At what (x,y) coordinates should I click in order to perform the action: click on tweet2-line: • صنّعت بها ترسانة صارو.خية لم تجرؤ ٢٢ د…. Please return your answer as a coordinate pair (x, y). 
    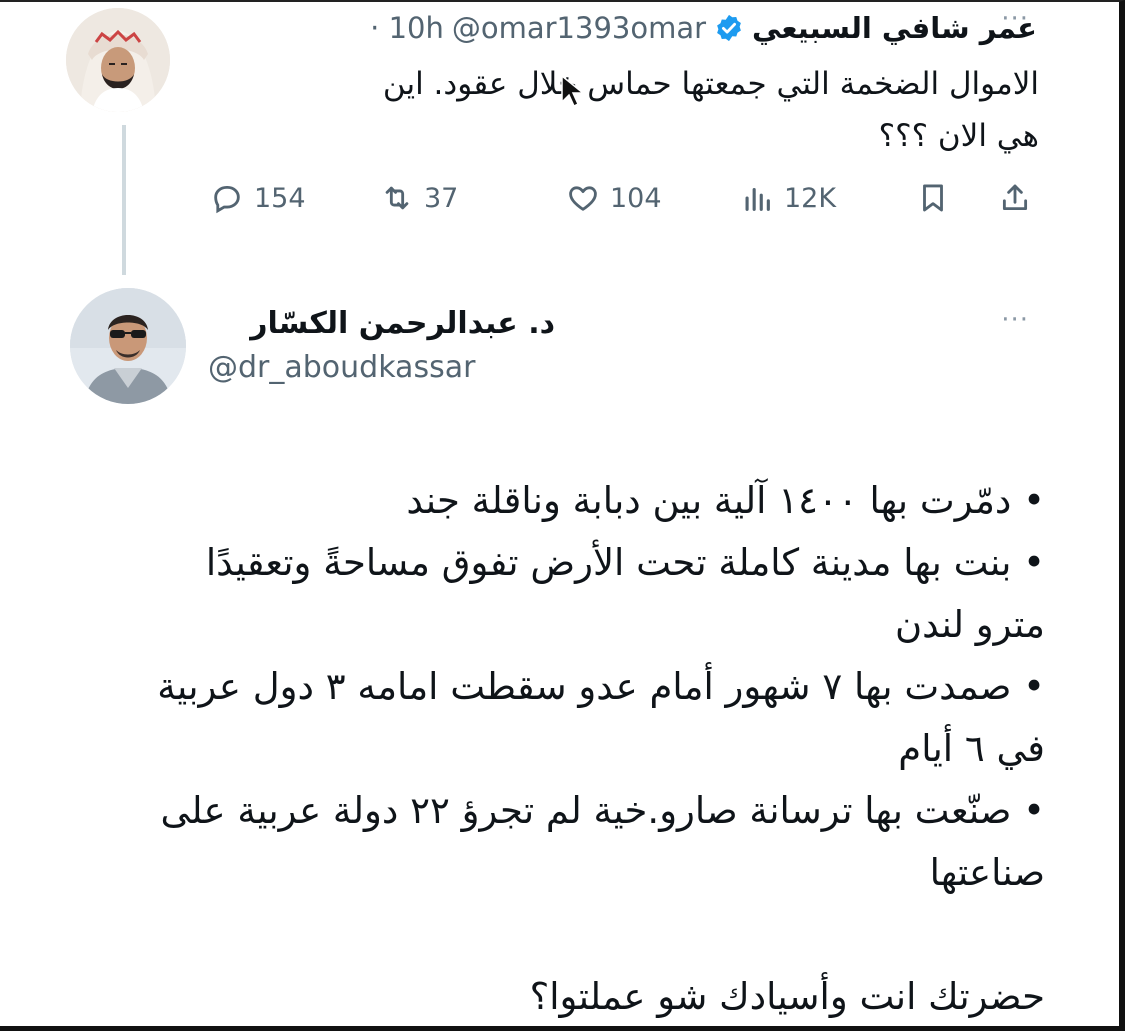
    Looking at the image, I should click on (602, 810).